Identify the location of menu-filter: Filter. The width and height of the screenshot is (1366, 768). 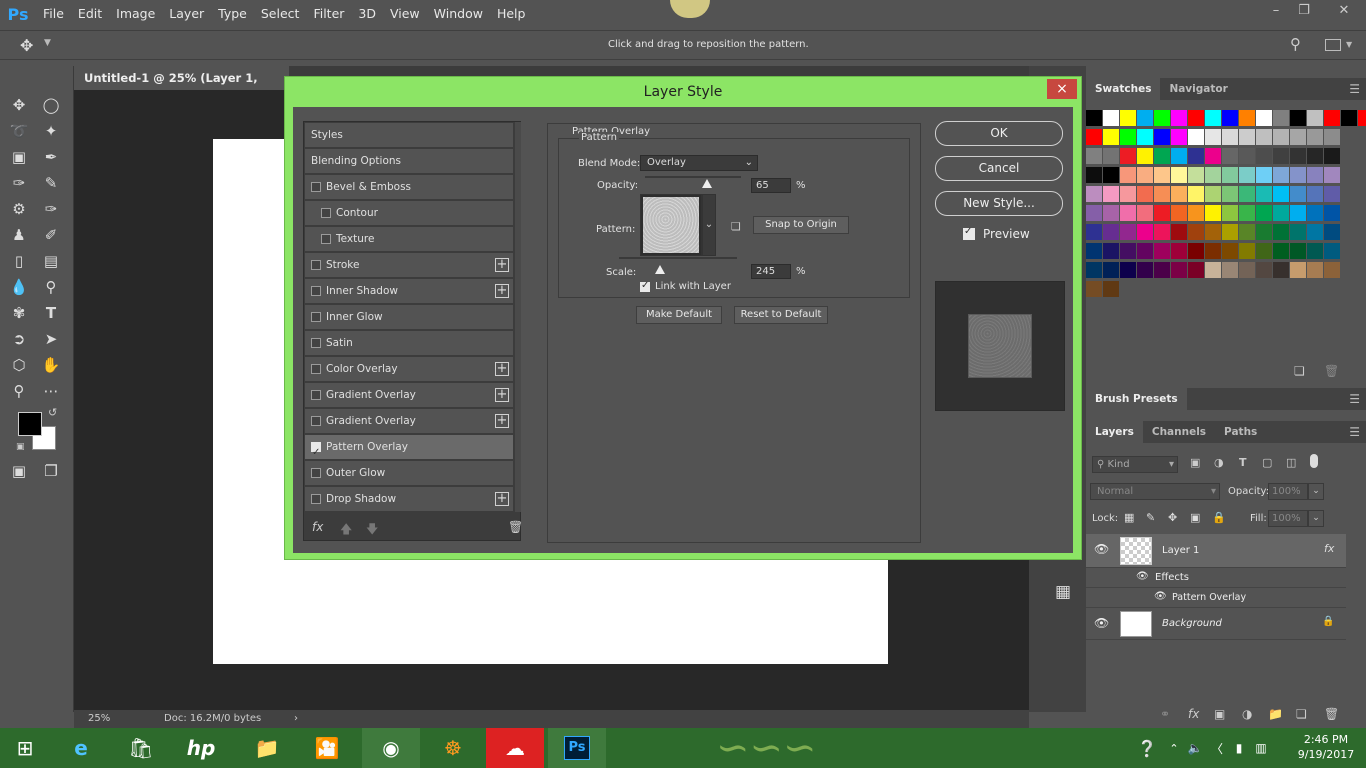
(328, 14).